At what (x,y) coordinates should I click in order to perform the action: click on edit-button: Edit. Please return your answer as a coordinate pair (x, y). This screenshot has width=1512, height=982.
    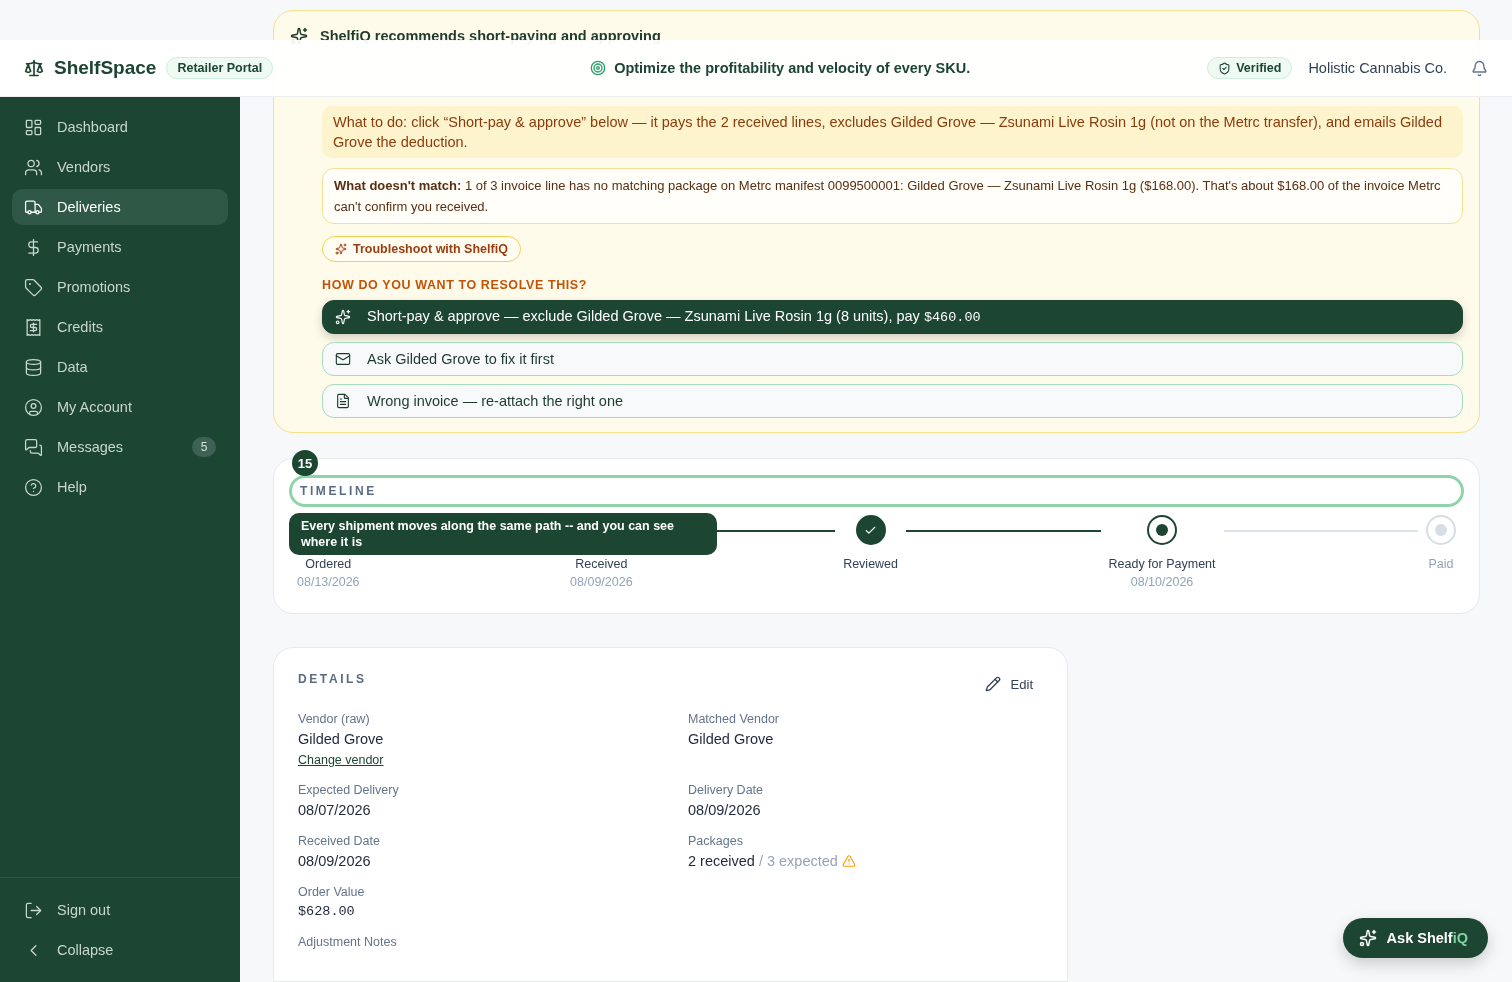
    Looking at the image, I should click on (1008, 684).